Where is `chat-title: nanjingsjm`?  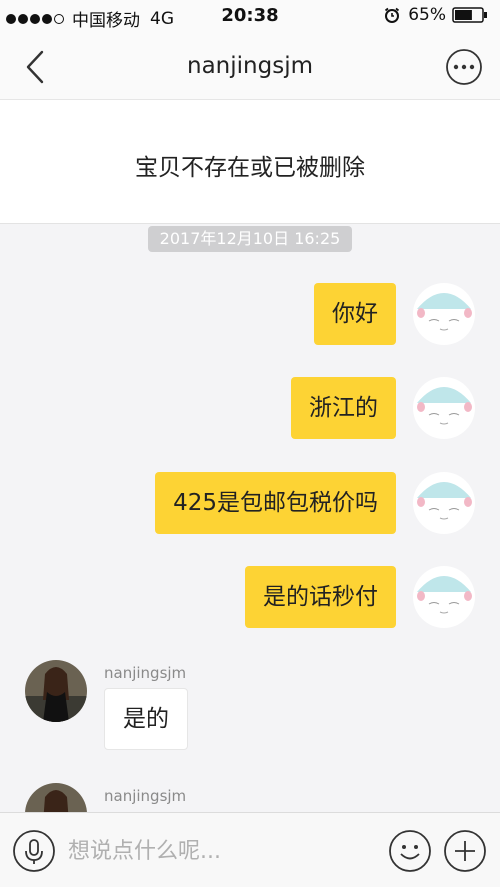 chat-title: nanjingsjm is located at coordinates (250, 66).